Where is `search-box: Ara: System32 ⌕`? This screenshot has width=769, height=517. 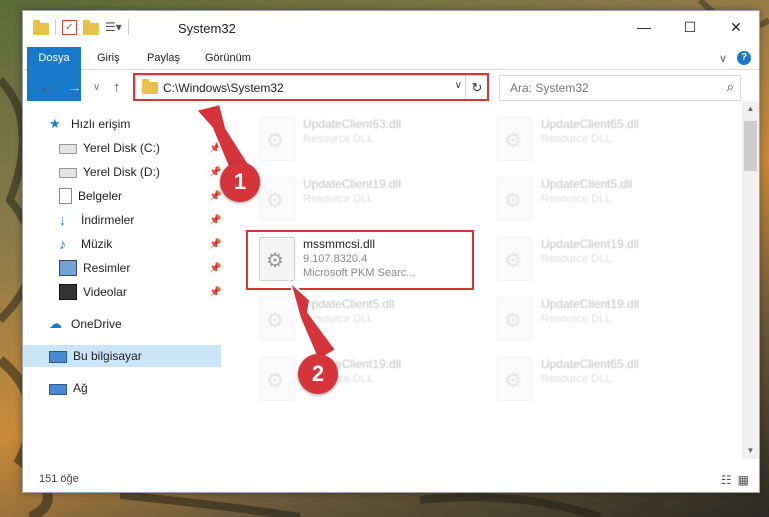 search-box: Ara: System32 ⌕ is located at coordinates (620, 88).